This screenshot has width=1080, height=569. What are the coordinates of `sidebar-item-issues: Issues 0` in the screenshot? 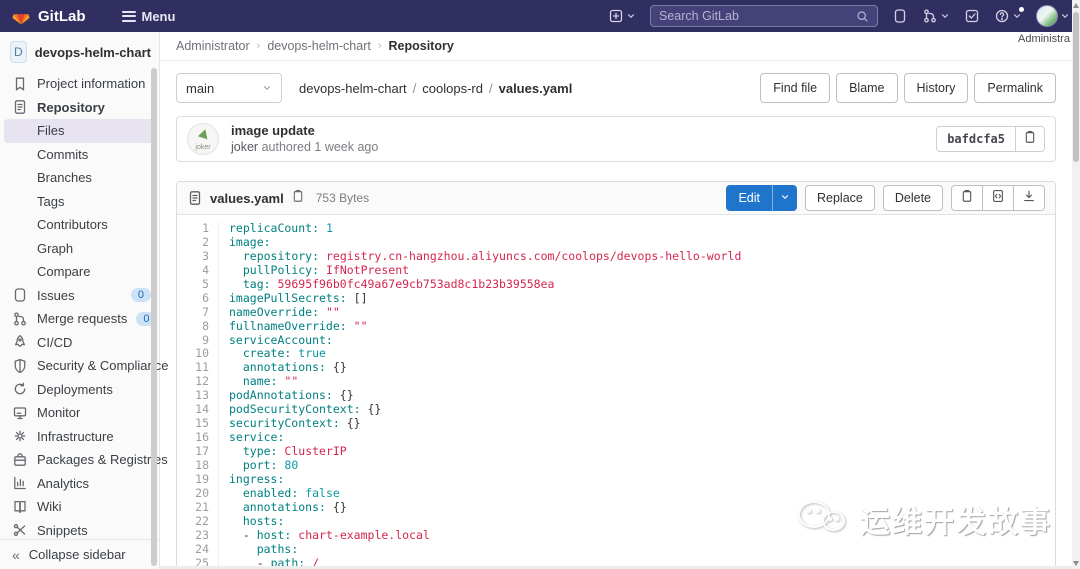 It's located at (79, 296).